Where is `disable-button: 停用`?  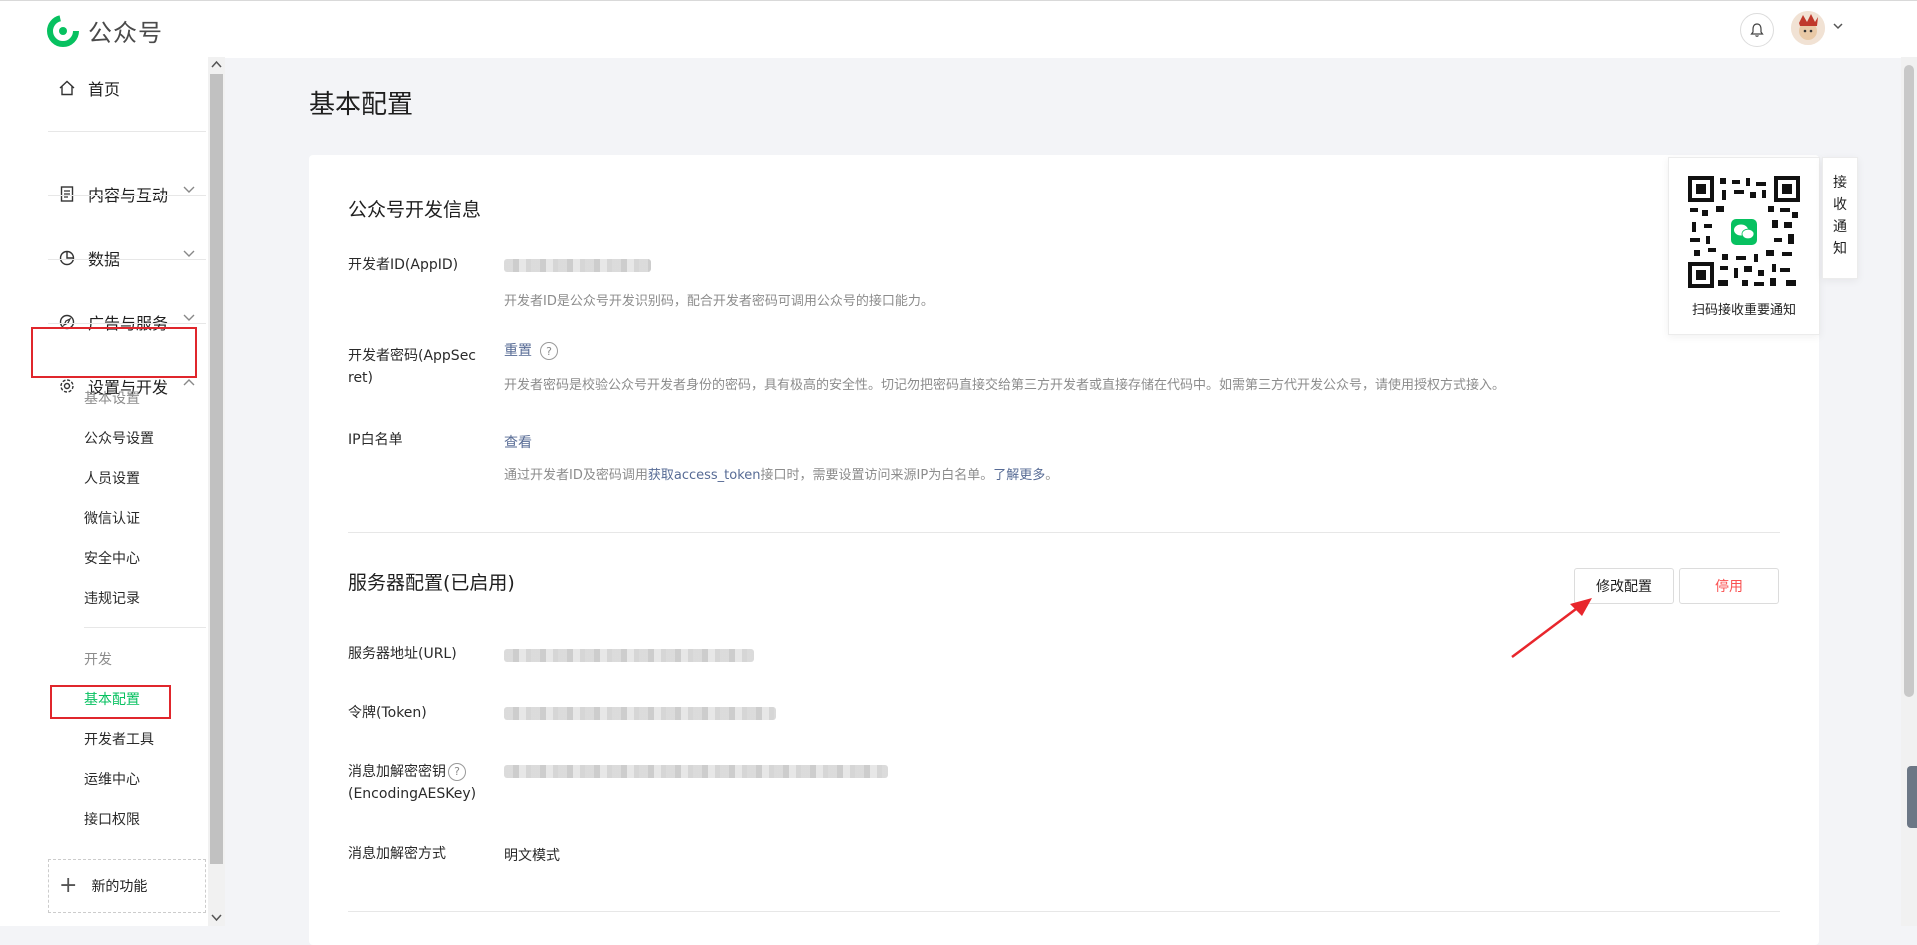
disable-button: 停用 is located at coordinates (1729, 586).